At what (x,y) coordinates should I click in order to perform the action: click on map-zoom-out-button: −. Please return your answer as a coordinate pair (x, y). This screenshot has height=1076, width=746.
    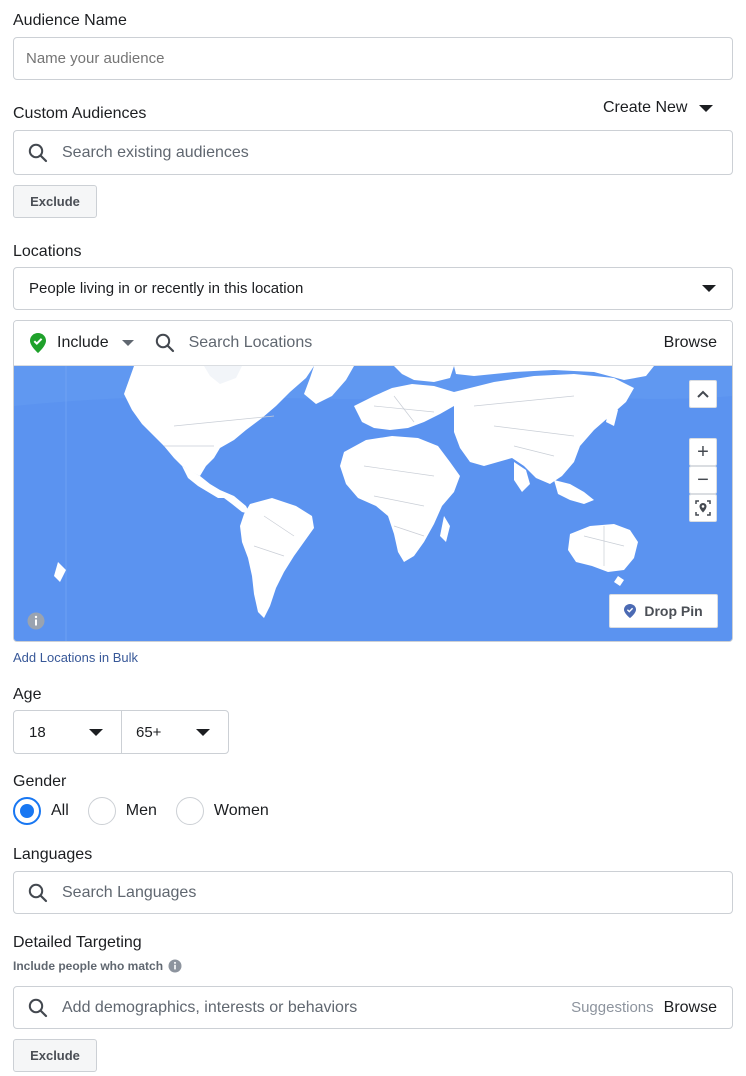
    Looking at the image, I should click on (703, 480).